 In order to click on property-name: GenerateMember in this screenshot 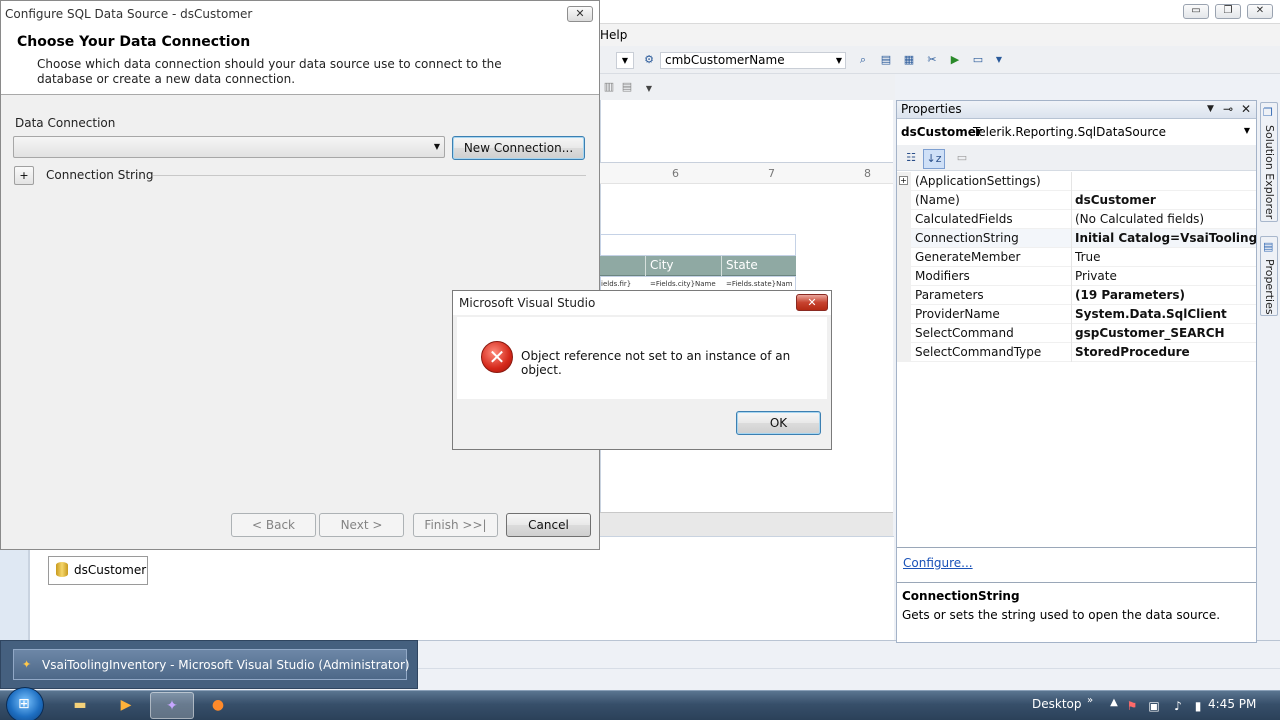, I will do `click(968, 257)`.